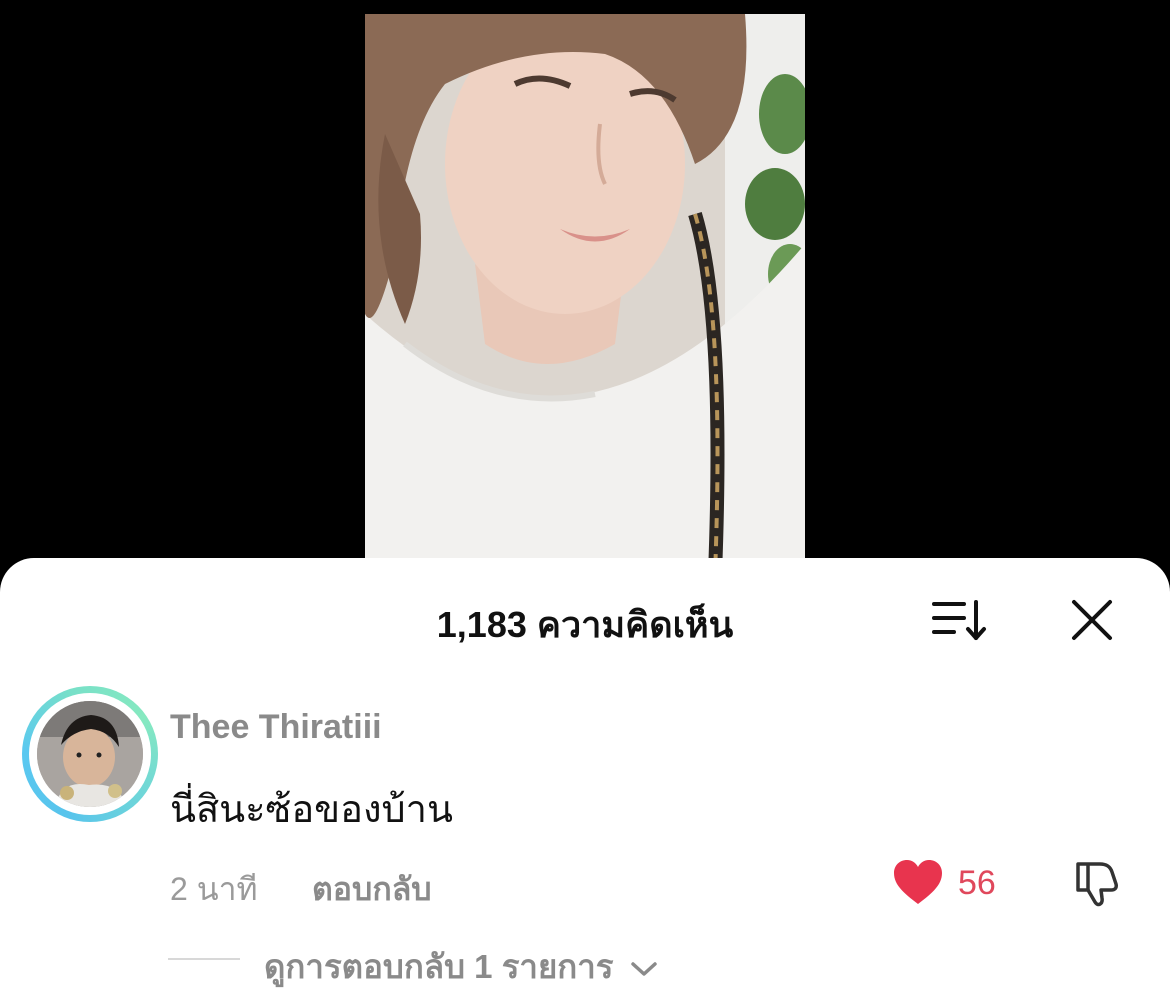  I want to click on avatar-image, so click(90, 754).